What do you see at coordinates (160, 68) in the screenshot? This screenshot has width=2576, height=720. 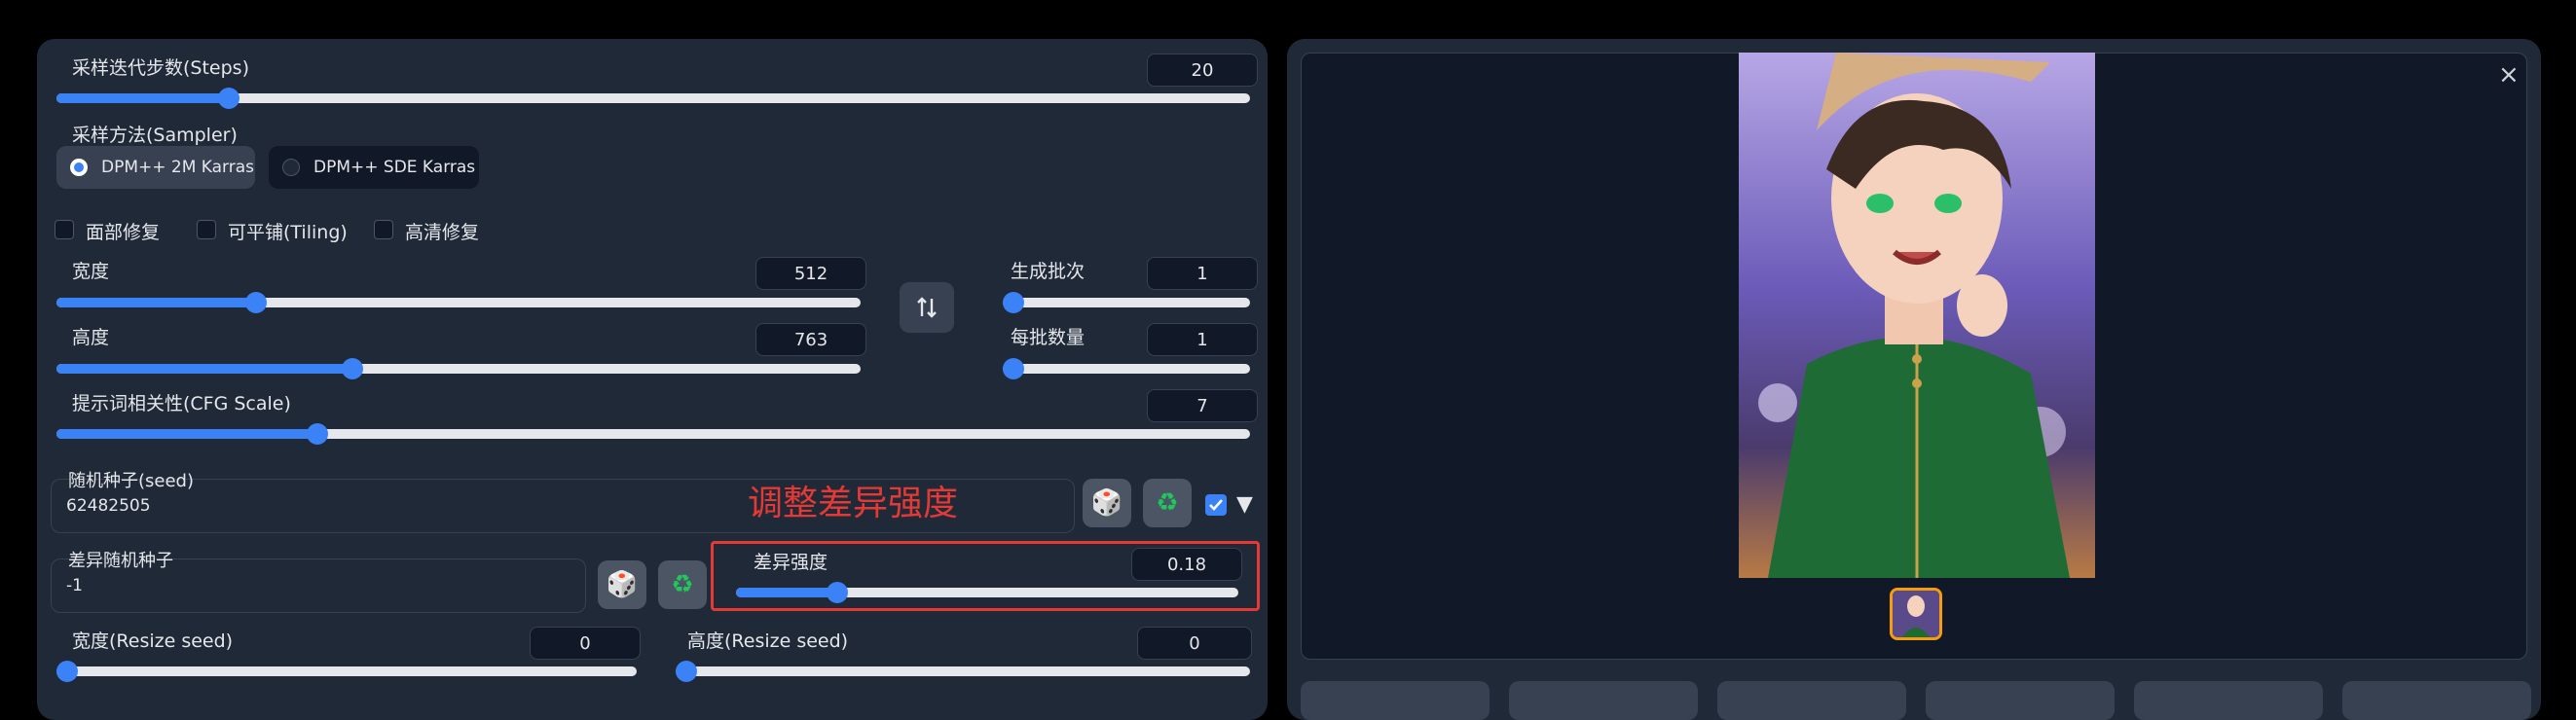 I see `steps-label: 采样迭代步数(Steps)` at bounding box center [160, 68].